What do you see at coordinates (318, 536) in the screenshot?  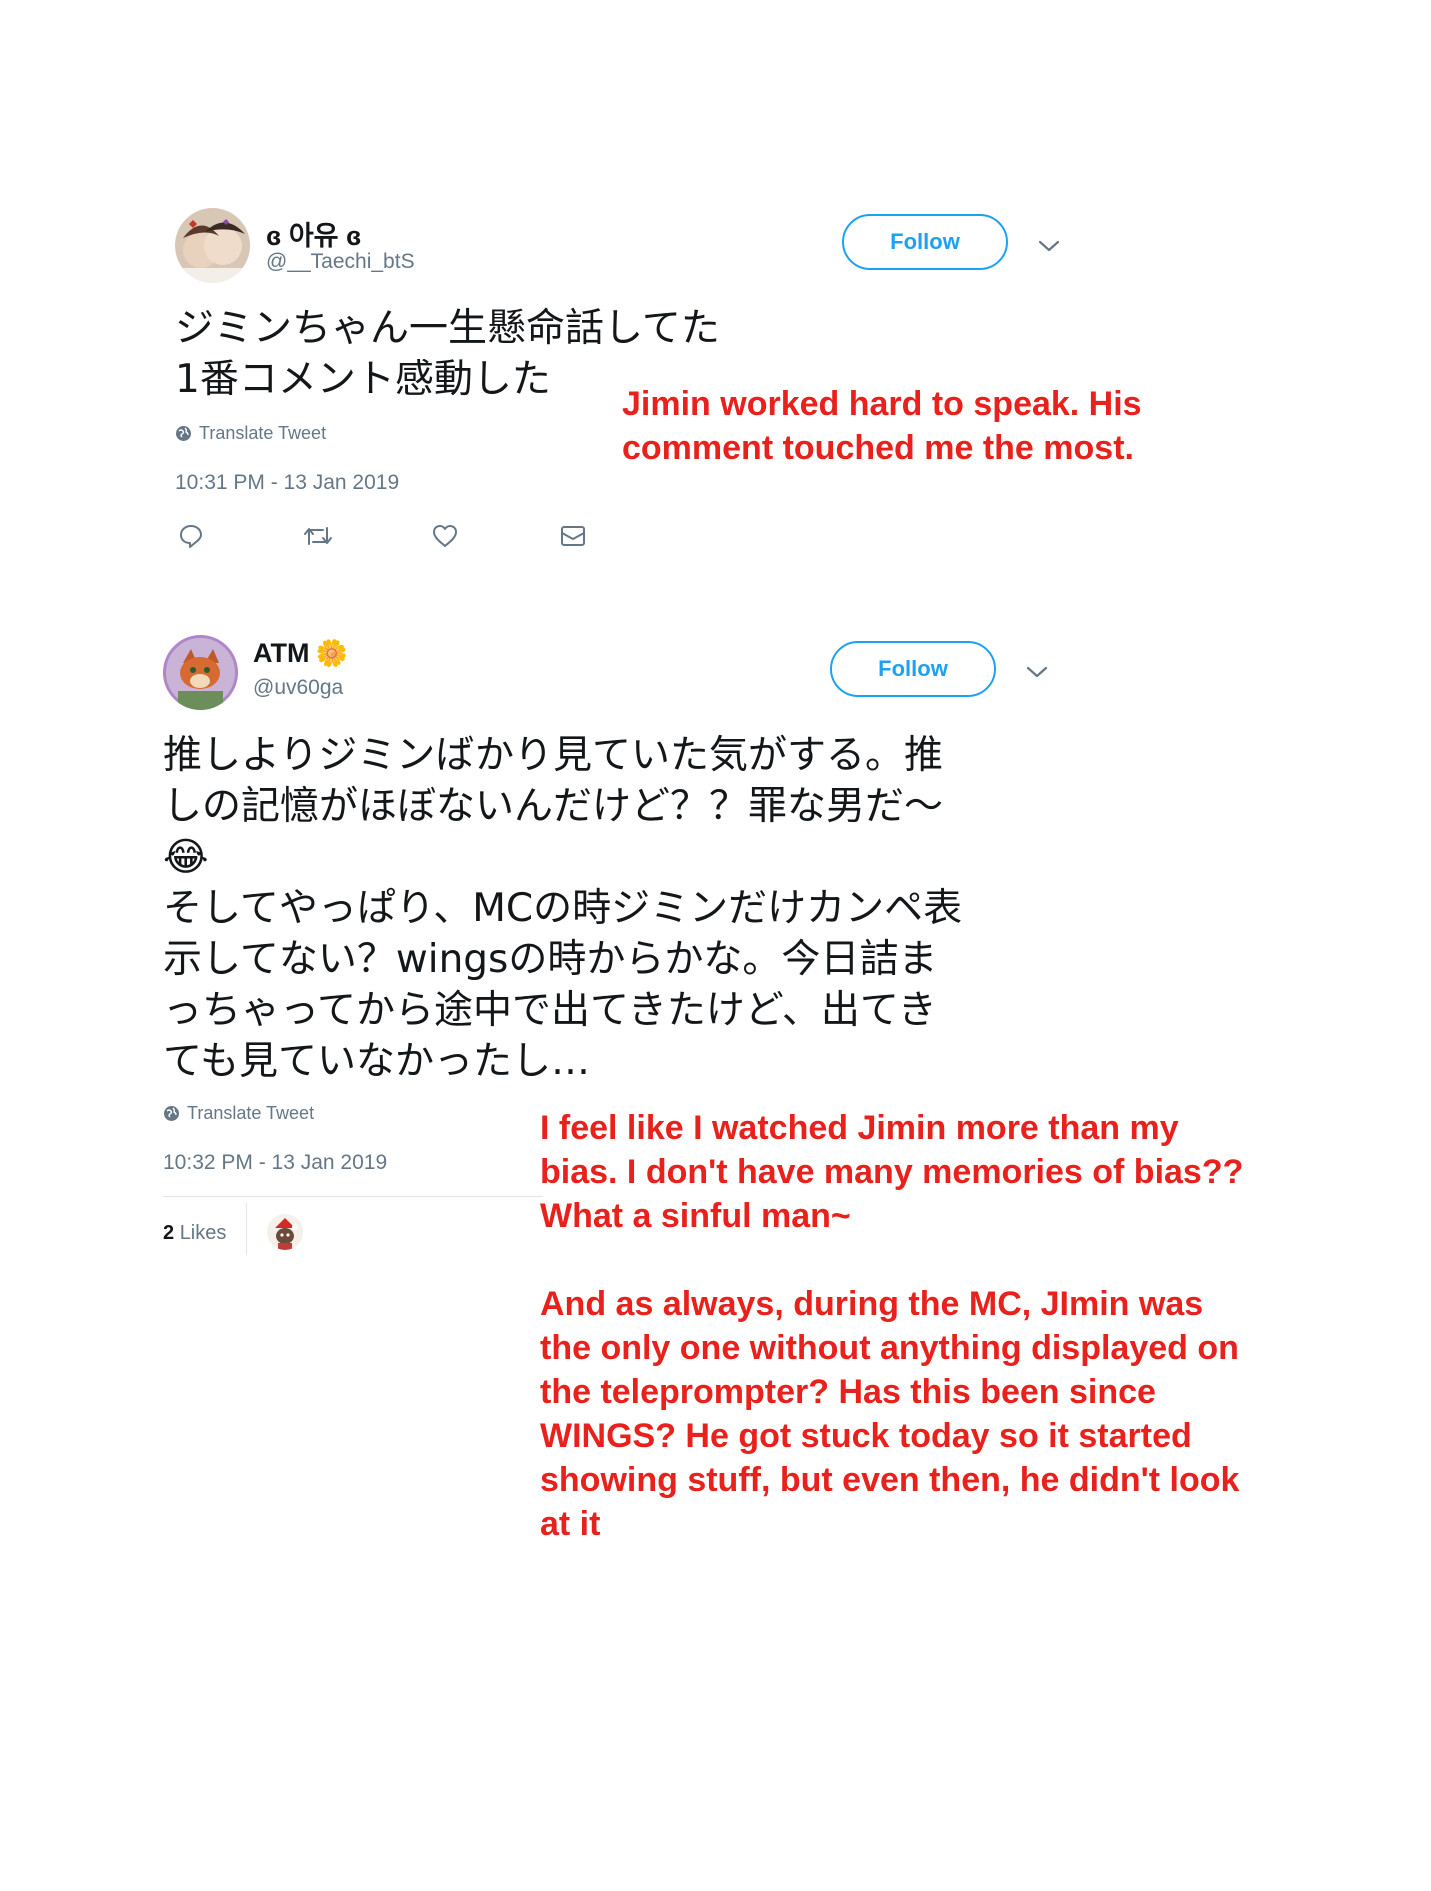 I see `retweet-icon` at bounding box center [318, 536].